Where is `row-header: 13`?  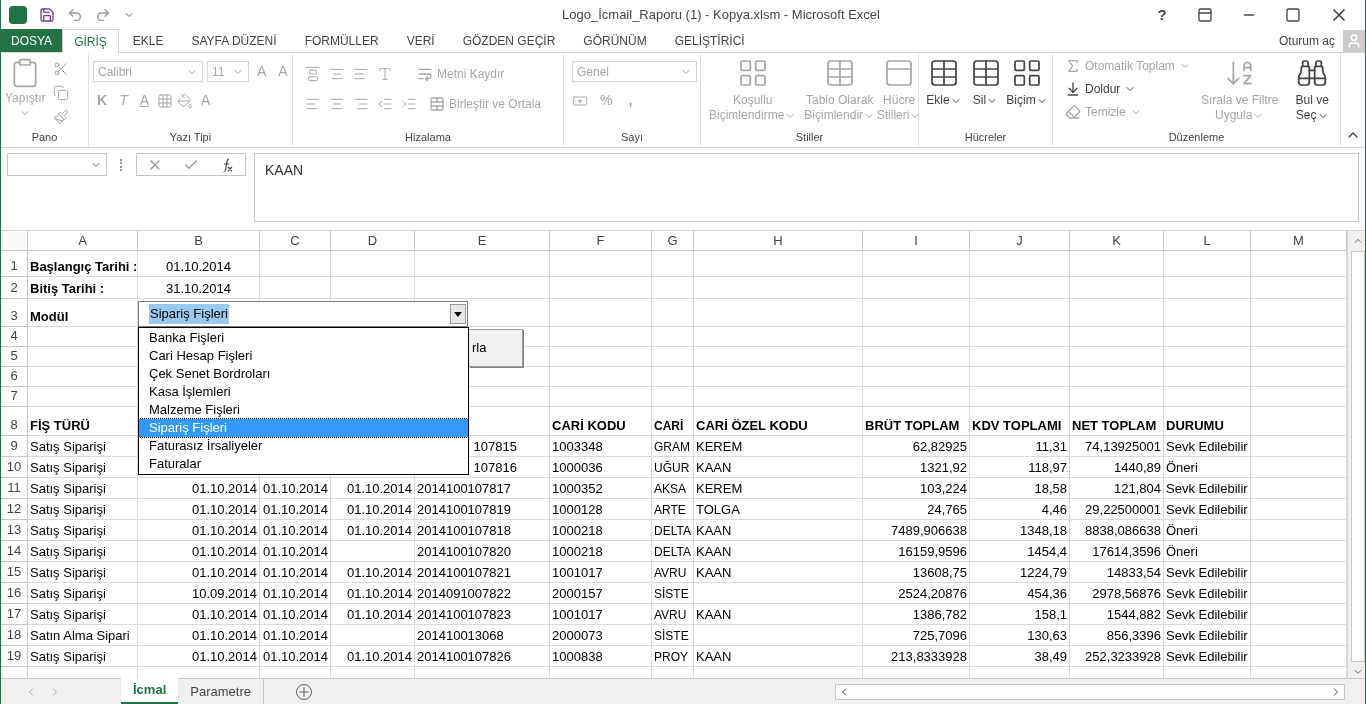
row-header: 13 is located at coordinates (14, 530).